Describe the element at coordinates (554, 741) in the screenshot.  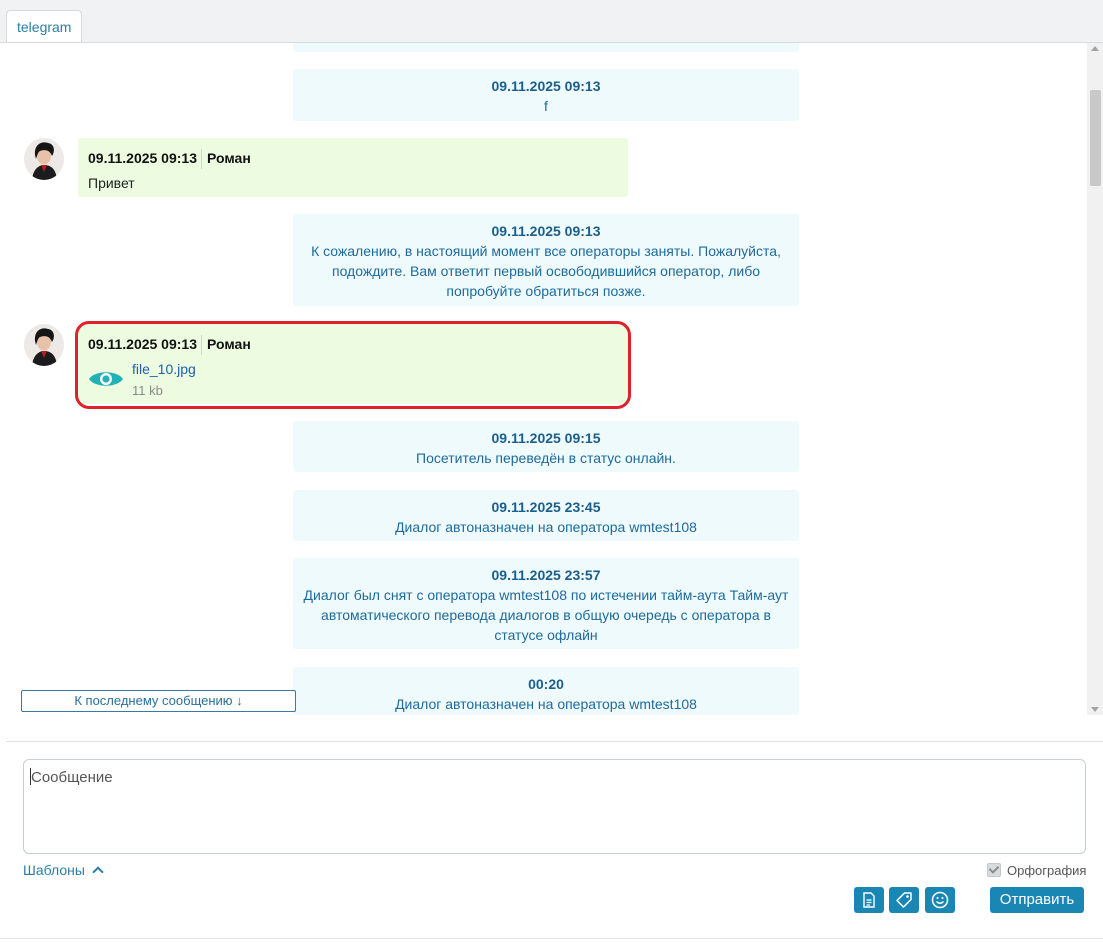
I see `composer-divider` at that location.